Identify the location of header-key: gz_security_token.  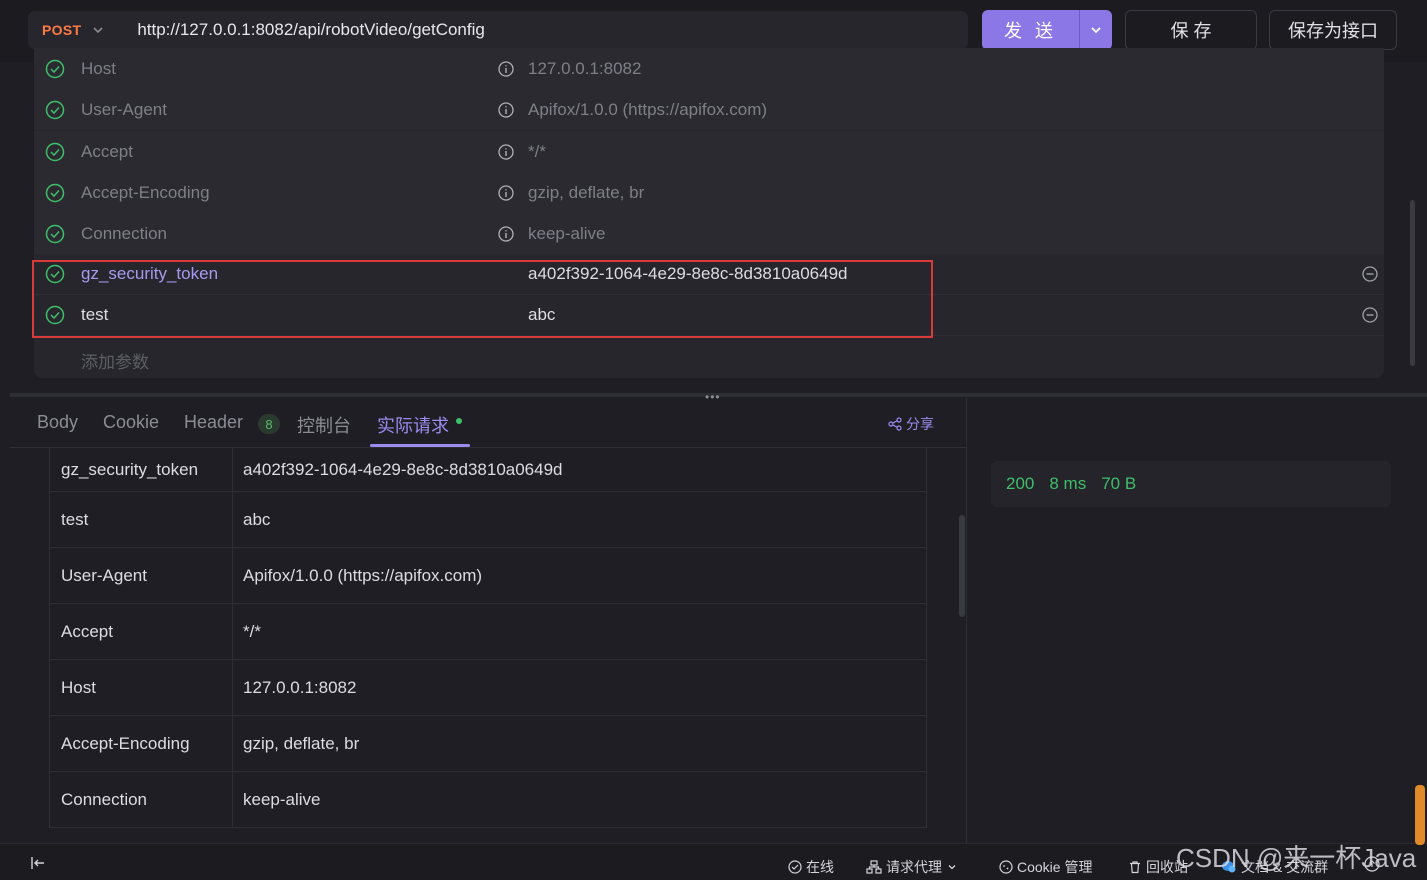
(141, 469).